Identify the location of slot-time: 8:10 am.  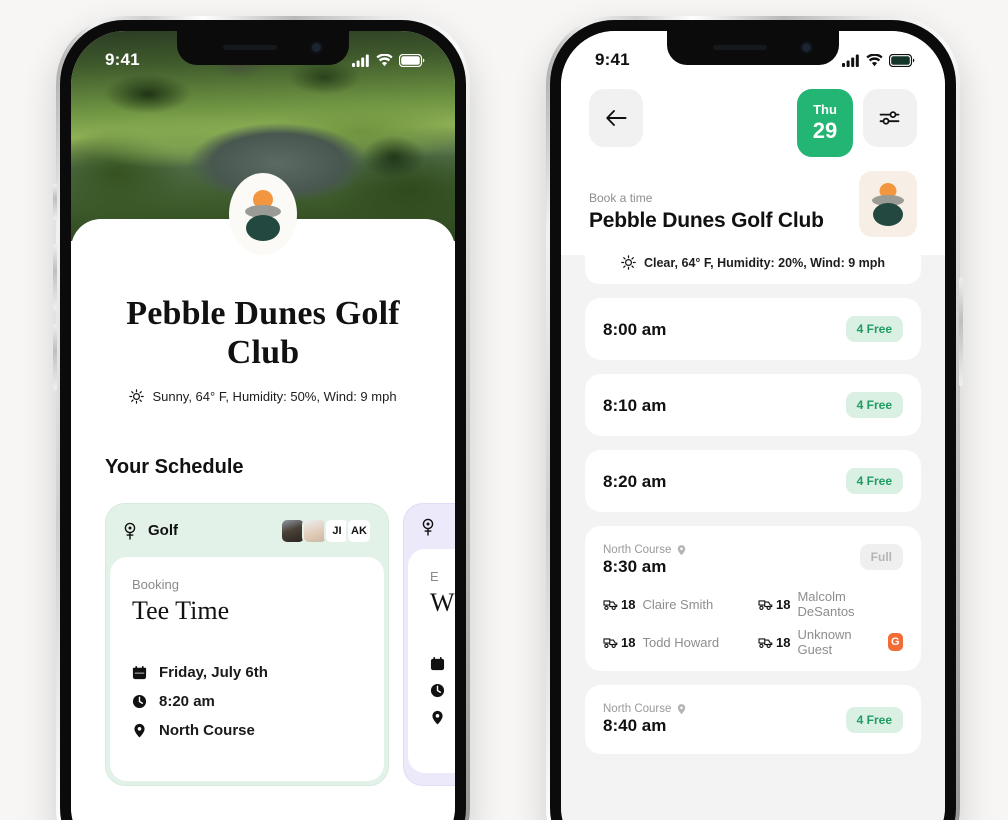
(635, 405).